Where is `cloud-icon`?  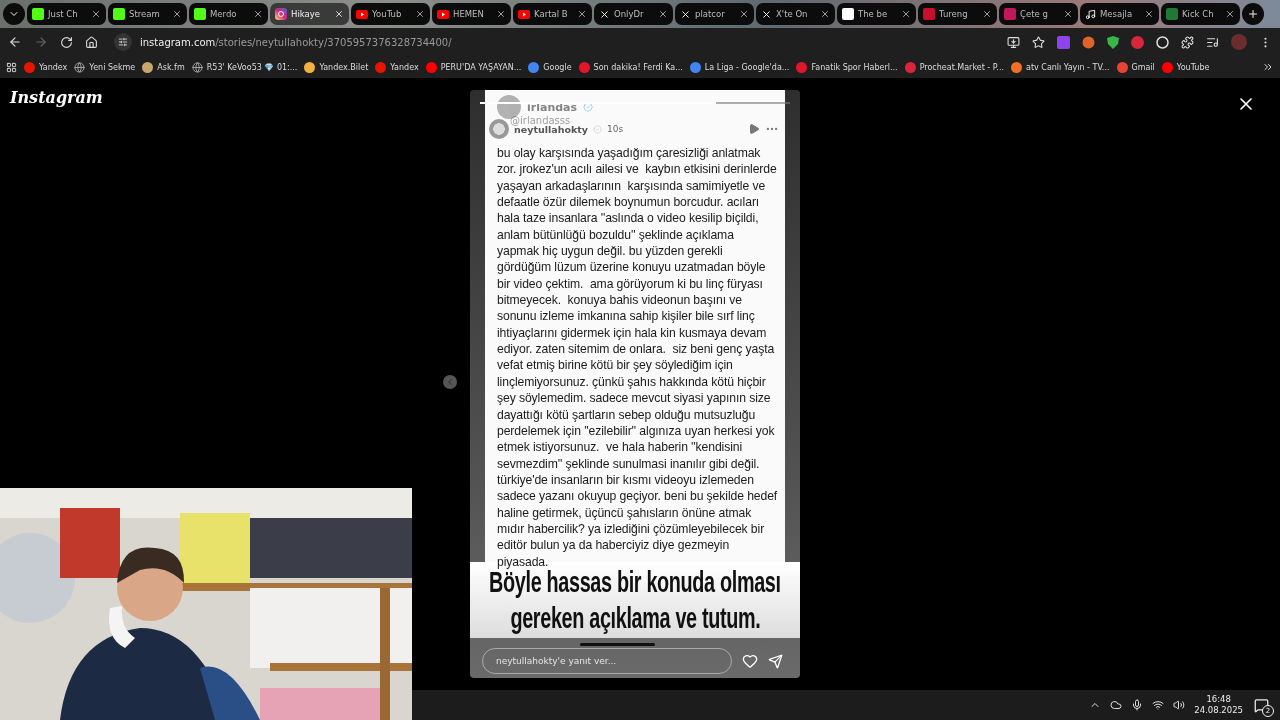
cloud-icon is located at coordinates (1116, 705).